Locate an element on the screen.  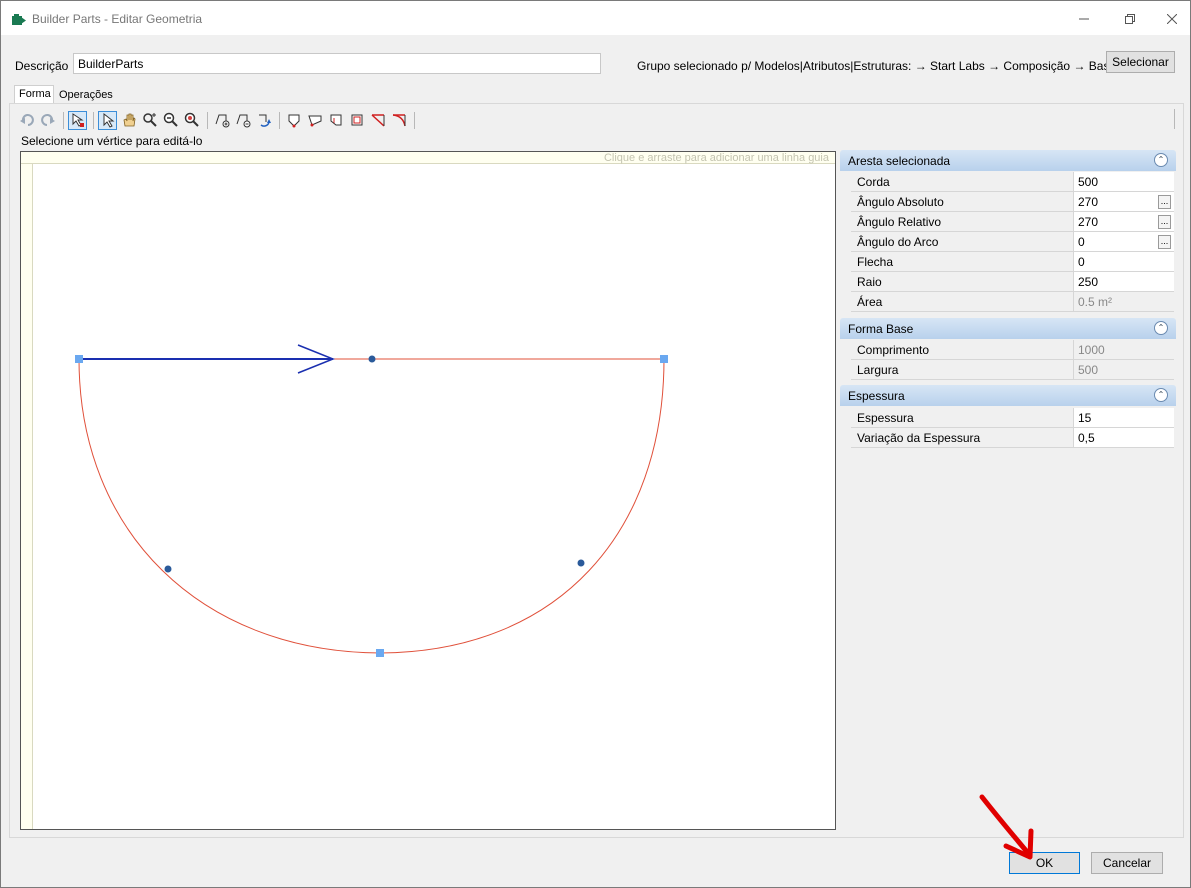
edit-vertex-button is located at coordinates (77, 120).